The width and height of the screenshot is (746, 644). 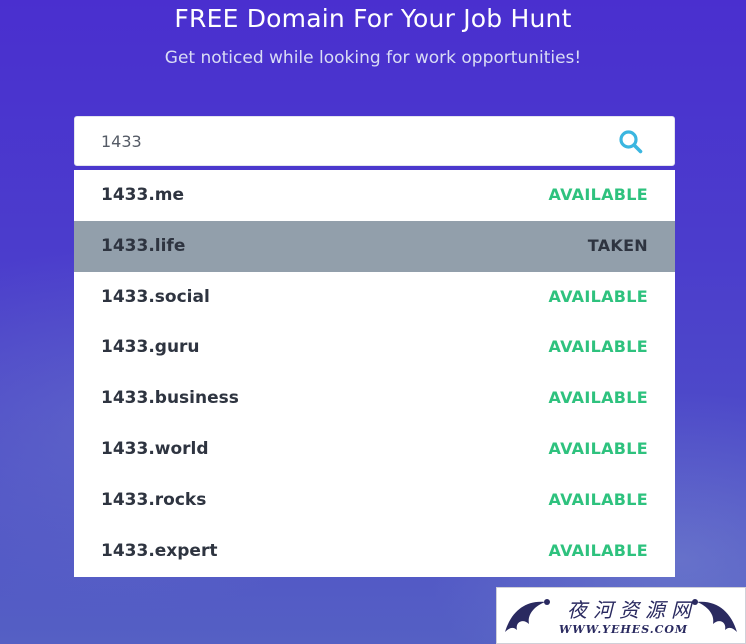 I want to click on result-domain: 1433.rocks, so click(x=154, y=499).